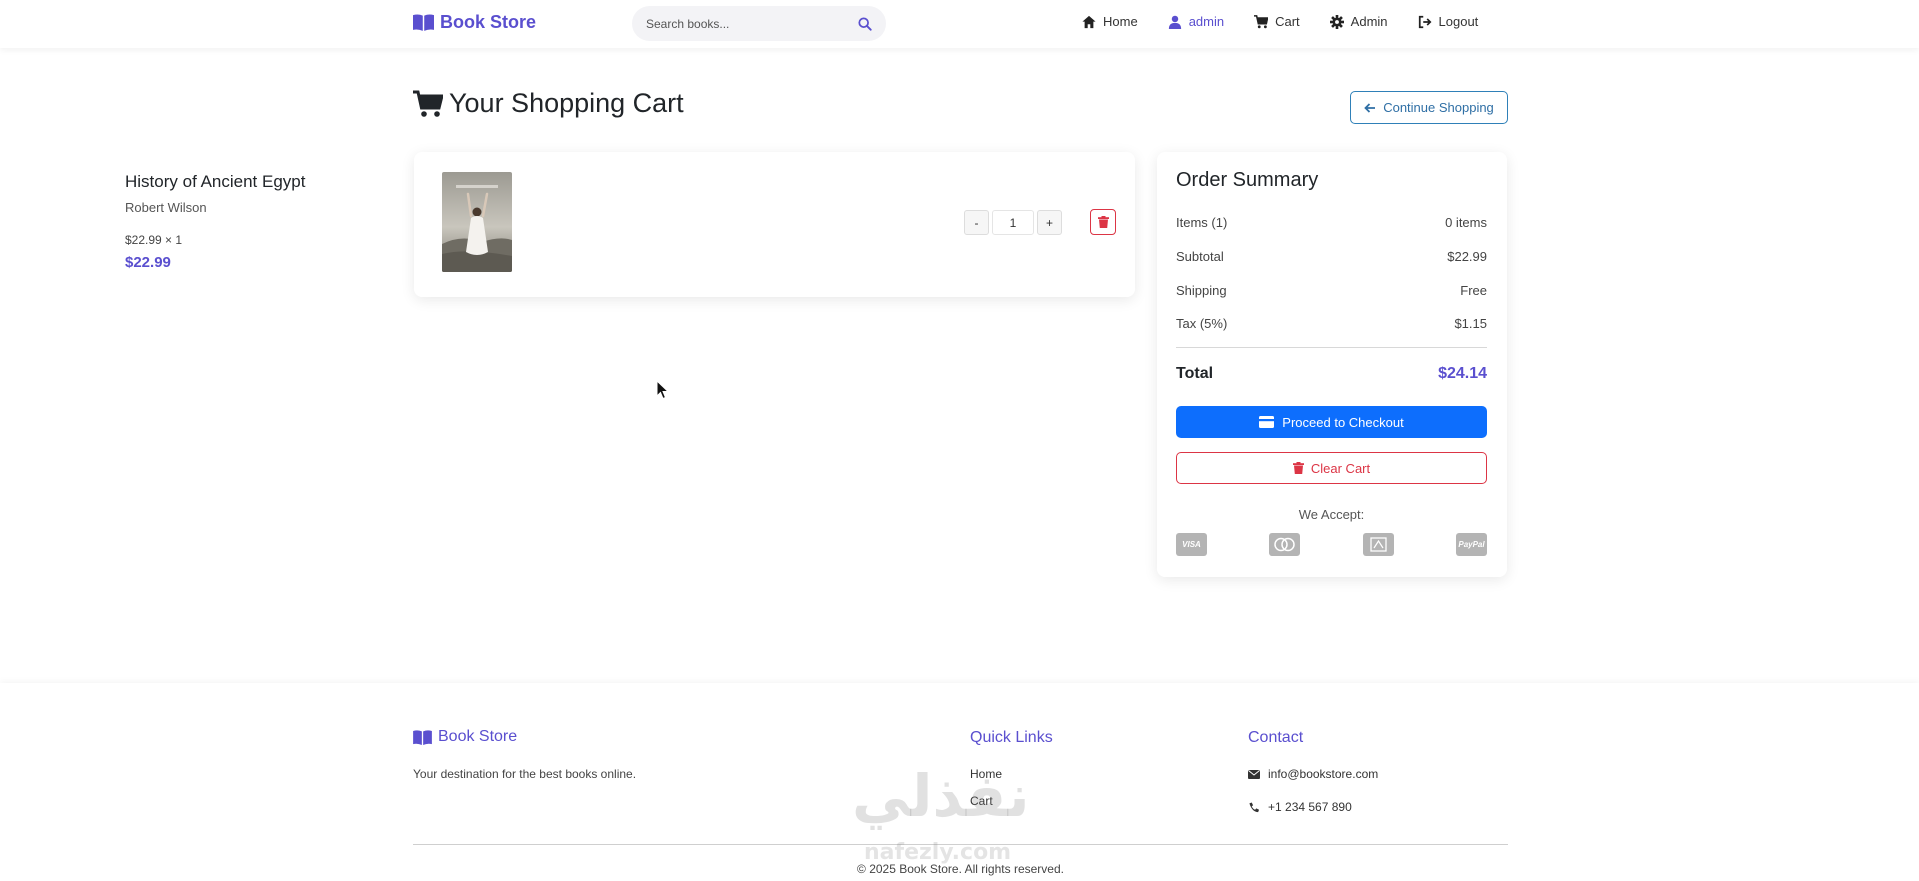  I want to click on mastercard-icon, so click(1285, 544).